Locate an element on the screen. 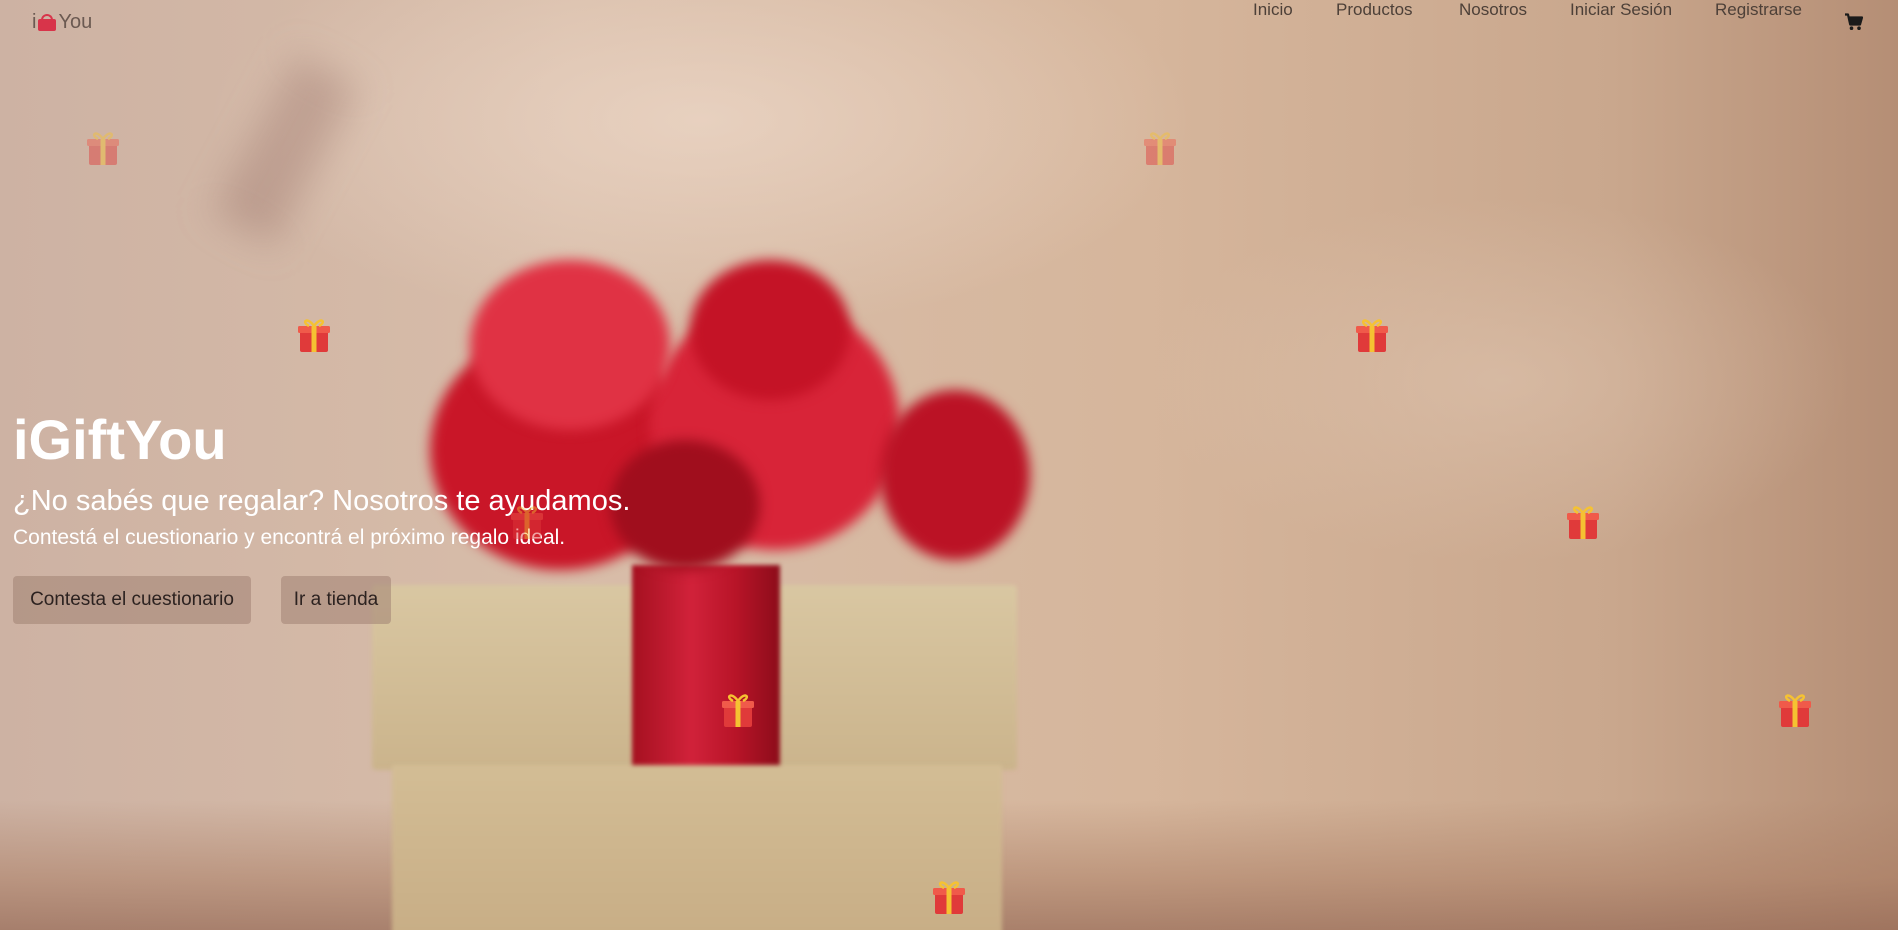 This screenshot has height=930, width=1898. quiz-button: Contesta el cuestionario is located at coordinates (132, 600).